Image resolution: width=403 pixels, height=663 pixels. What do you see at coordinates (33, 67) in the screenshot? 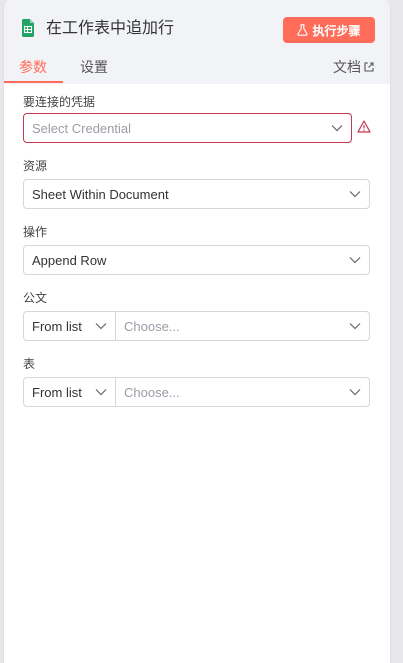
I see `tab-params: 参数` at bounding box center [33, 67].